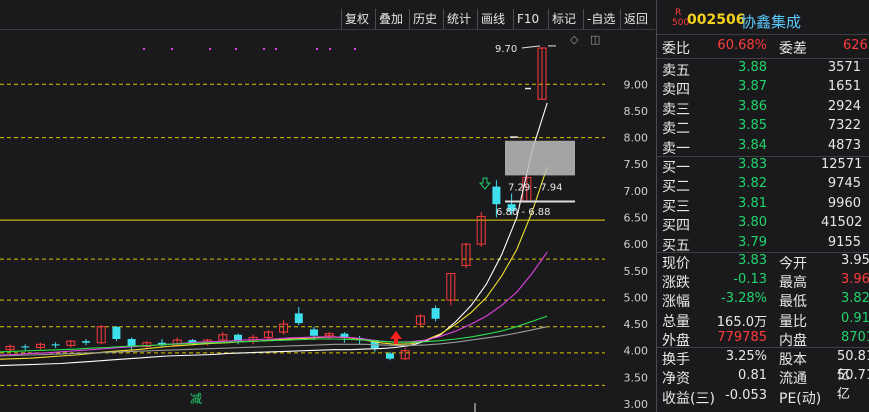  Describe the element at coordinates (741, 322) in the screenshot. I see `stat-value: 165.0万` at that location.